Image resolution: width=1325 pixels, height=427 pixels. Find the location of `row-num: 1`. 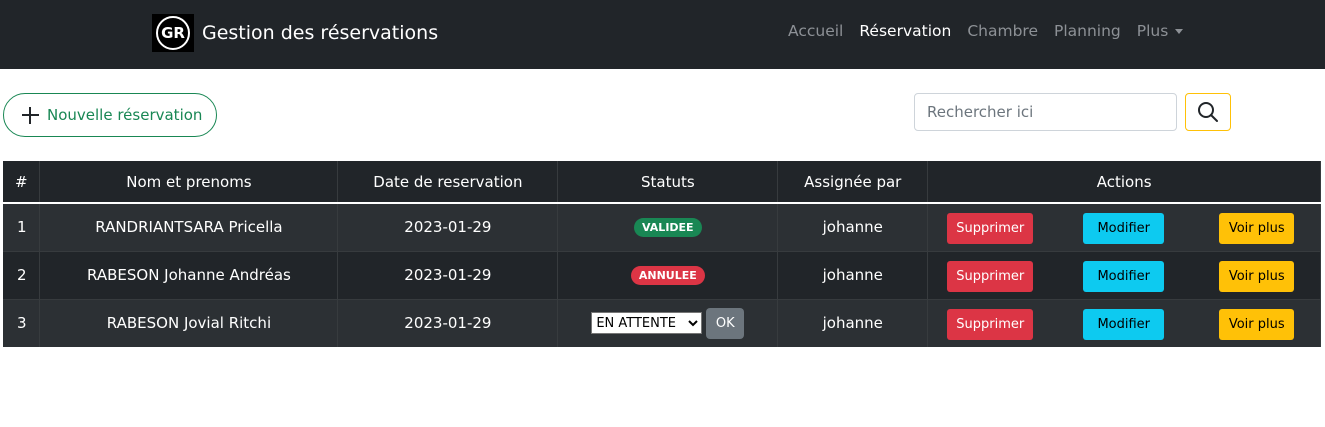

row-num: 1 is located at coordinates (22, 226).